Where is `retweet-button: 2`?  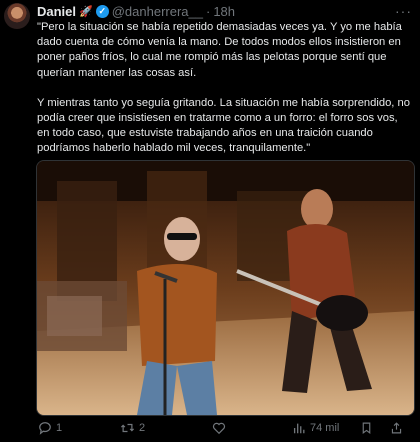 retweet-button: 2 is located at coordinates (132, 428).